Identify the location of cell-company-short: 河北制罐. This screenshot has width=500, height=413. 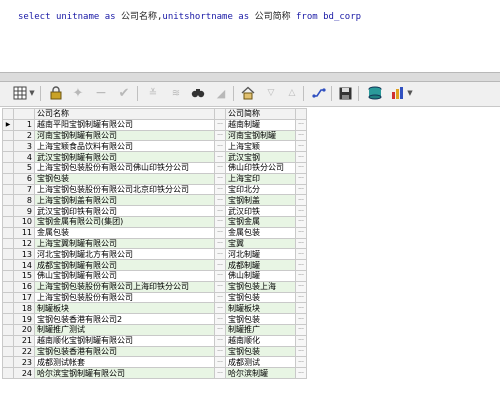
(260, 254).